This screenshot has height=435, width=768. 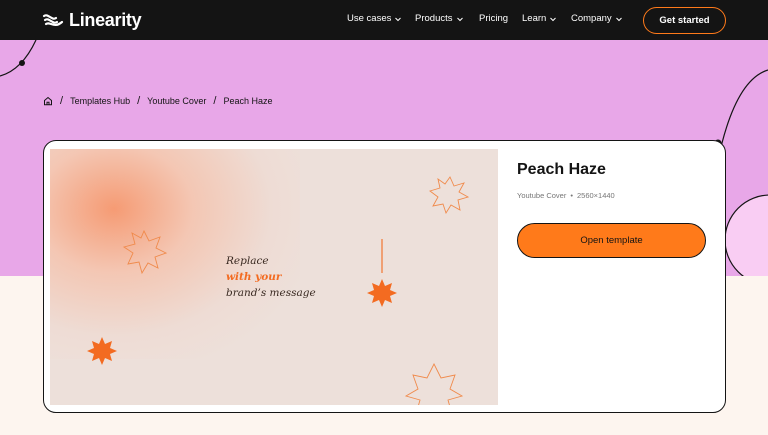 I want to click on breadcrumb-current: Peach Haze, so click(x=248, y=101).